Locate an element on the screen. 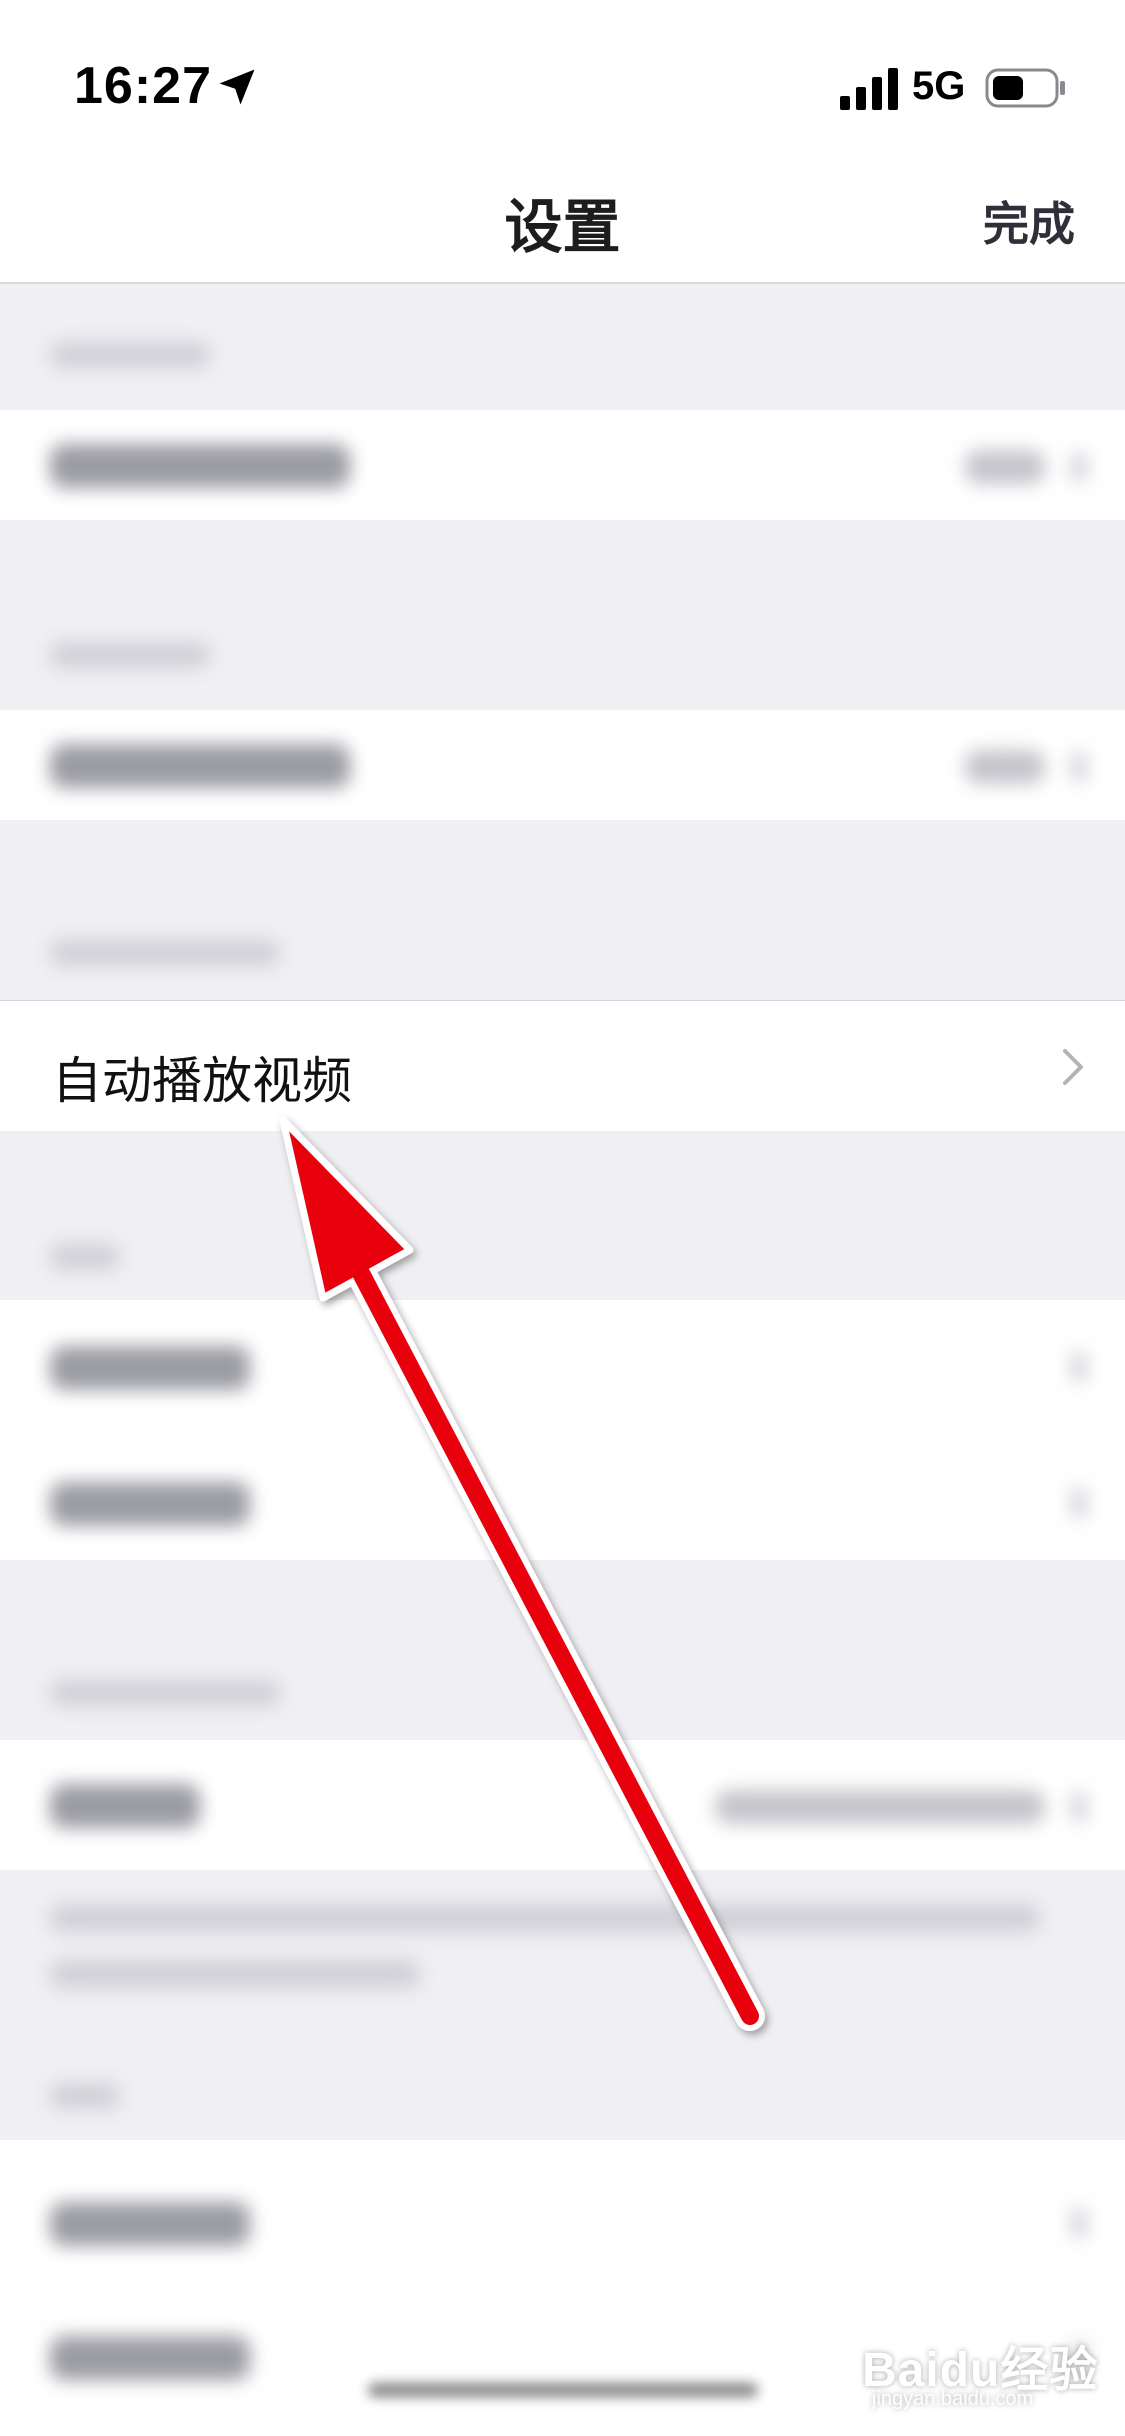 The image size is (1125, 2436). settings-group-blurred is located at coordinates (562, 1430).